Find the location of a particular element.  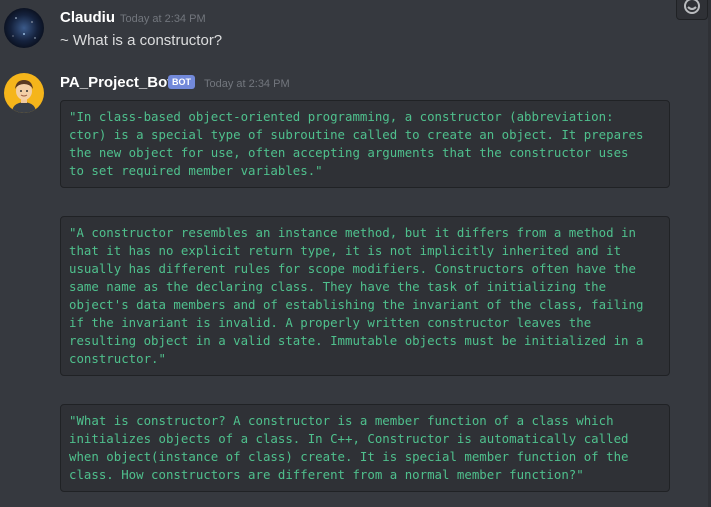

bot-avatar is located at coordinates (24, 93).